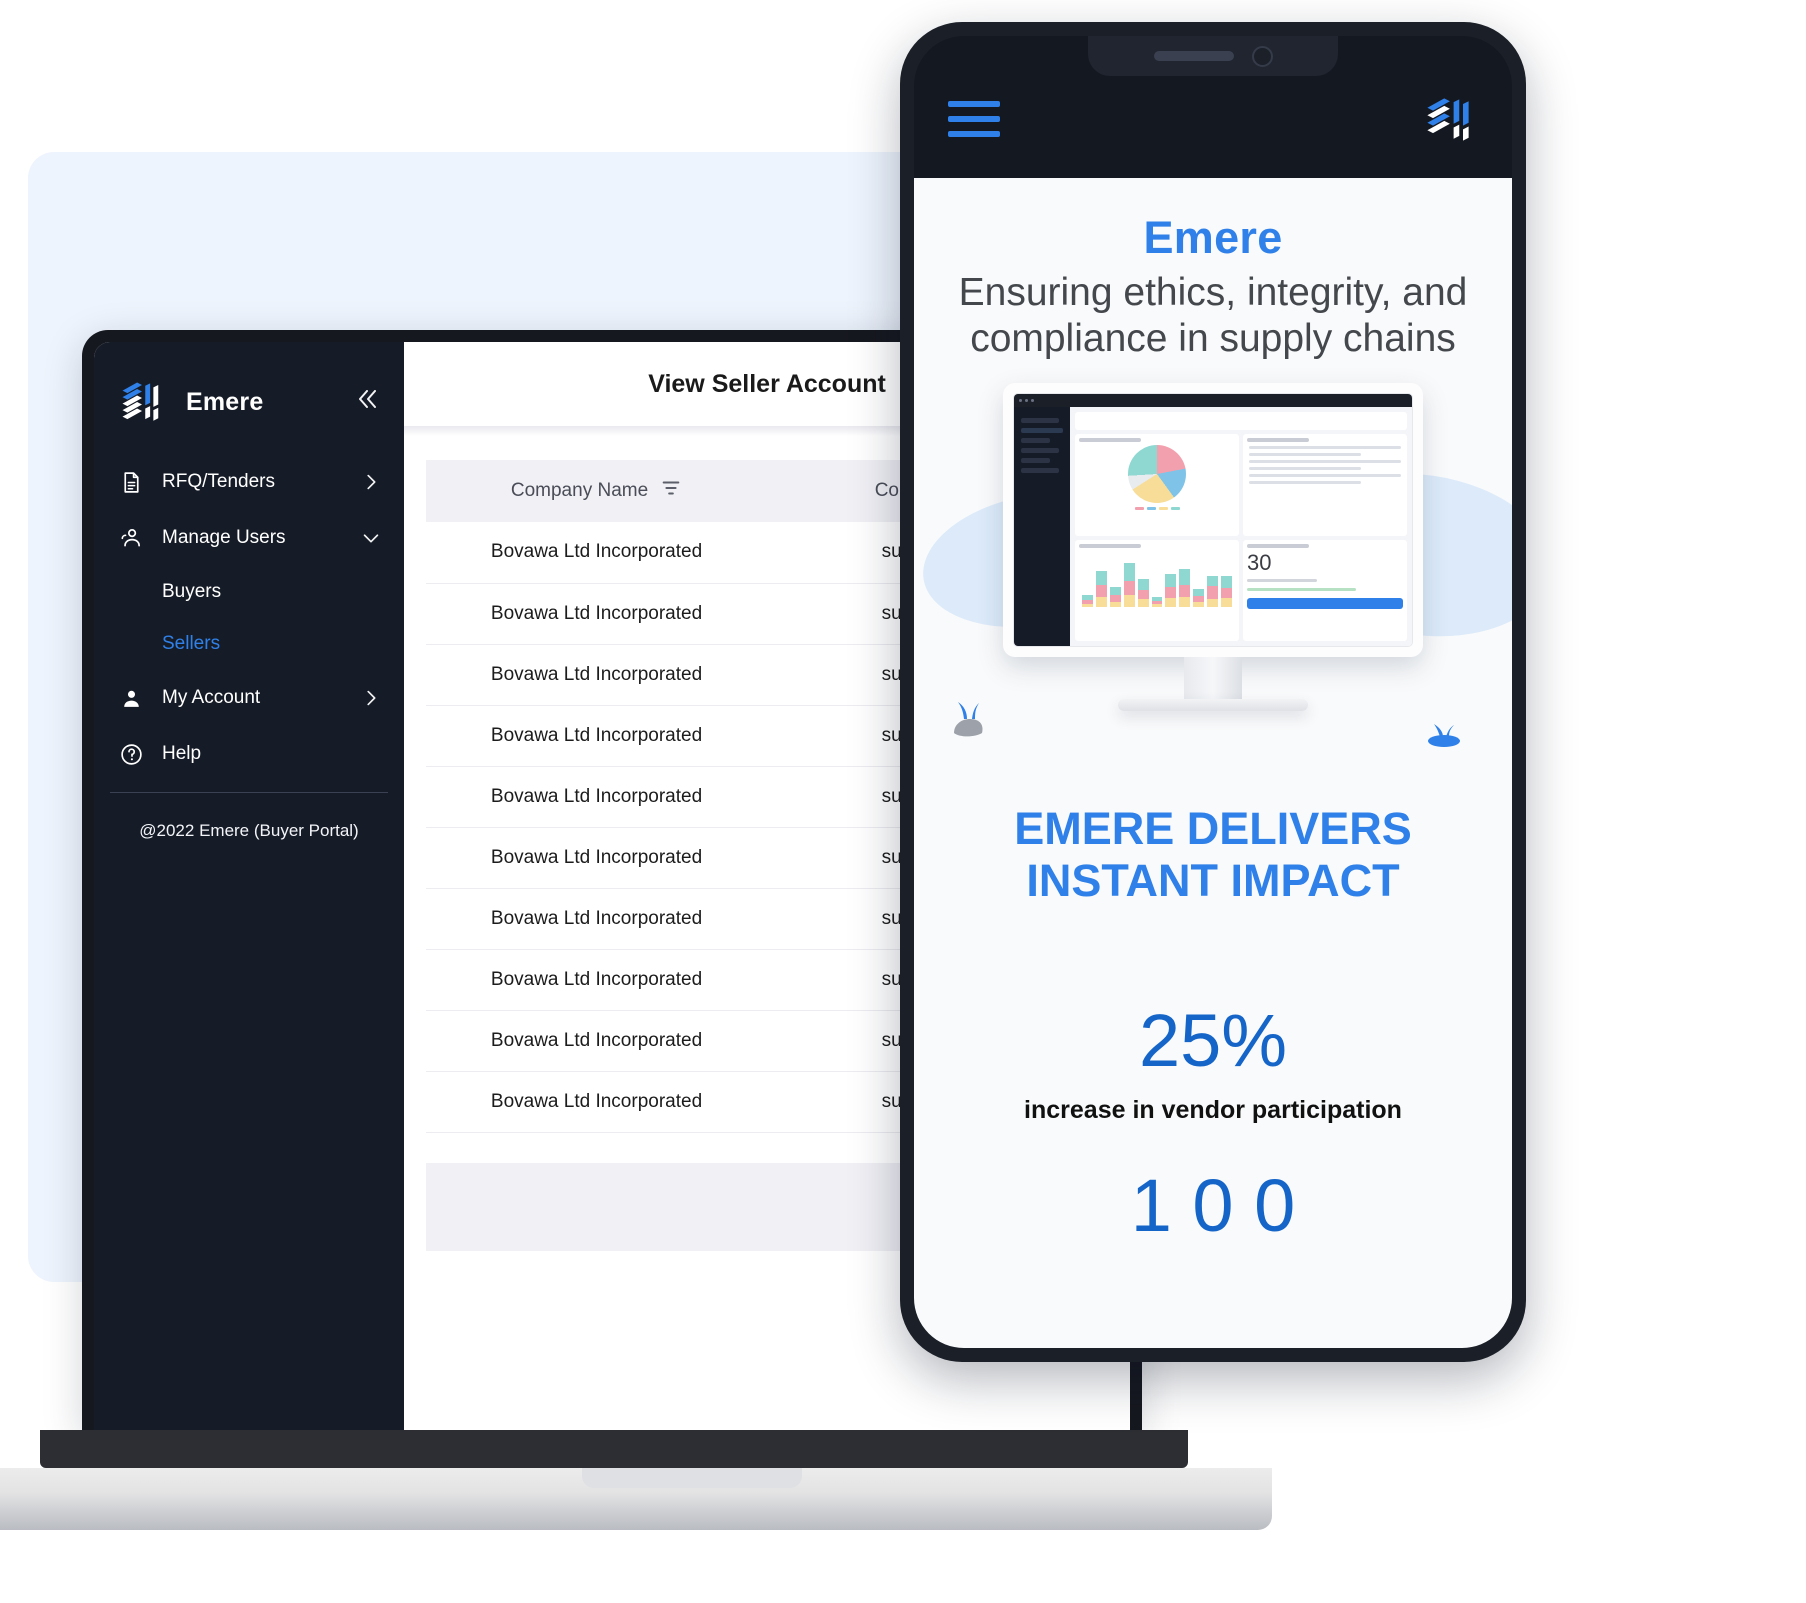 Image resolution: width=1806 pixels, height=1603 pixels. What do you see at coordinates (182, 753) in the screenshot?
I see `sidebar-item-label: Help` at bounding box center [182, 753].